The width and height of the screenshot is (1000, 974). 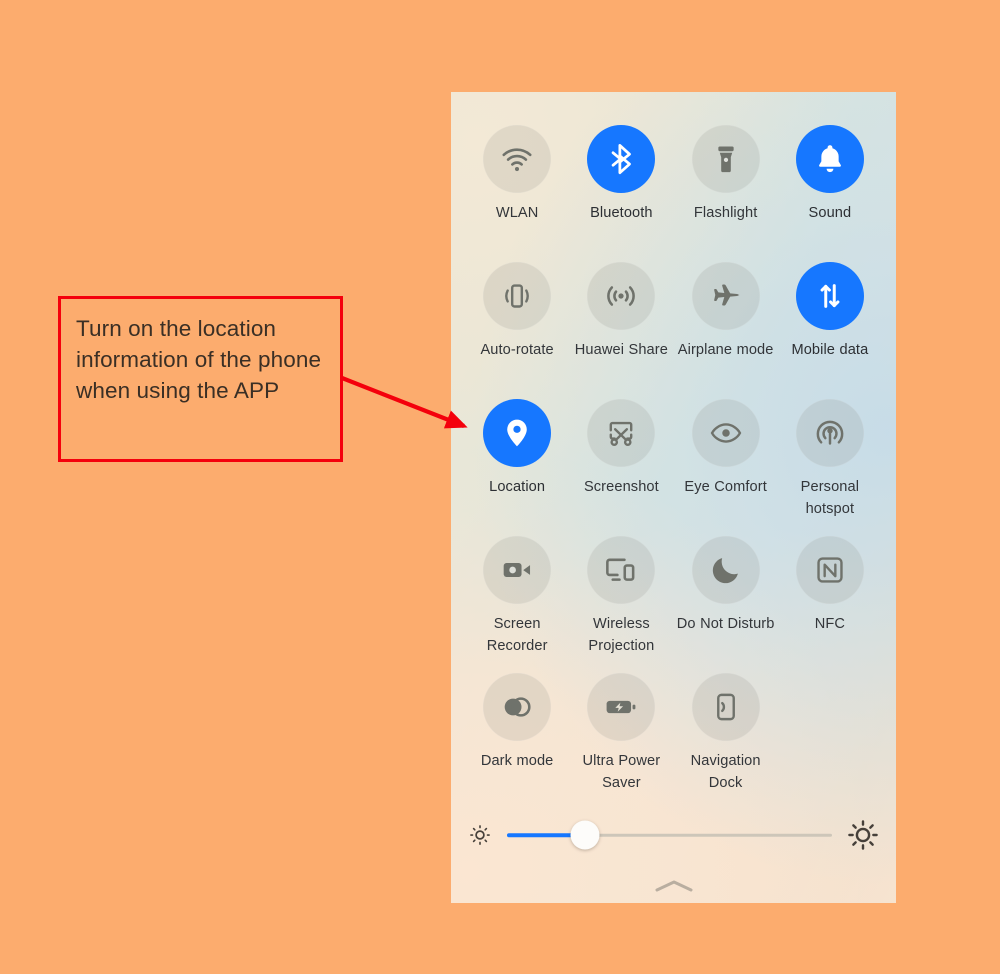 What do you see at coordinates (726, 193) in the screenshot?
I see `toggle-flashlight: Flashlight` at bounding box center [726, 193].